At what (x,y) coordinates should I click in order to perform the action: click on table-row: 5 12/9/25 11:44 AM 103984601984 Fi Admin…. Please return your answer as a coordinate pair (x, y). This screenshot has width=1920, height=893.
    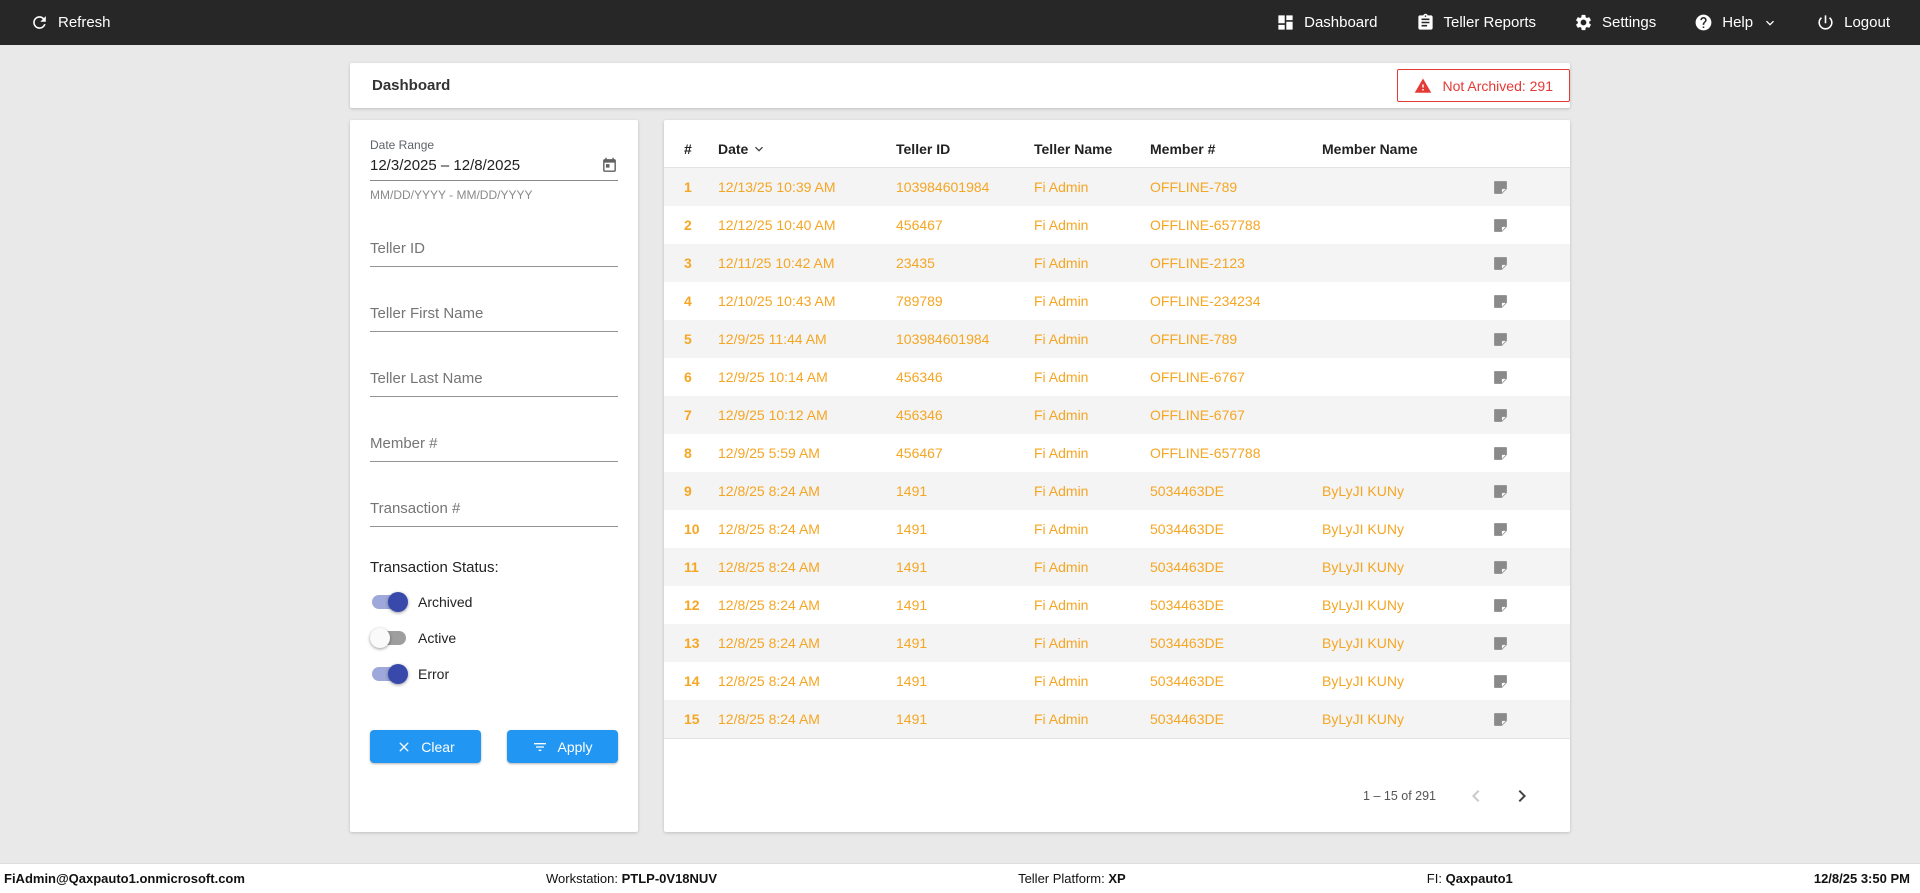
    Looking at the image, I should click on (1117, 339).